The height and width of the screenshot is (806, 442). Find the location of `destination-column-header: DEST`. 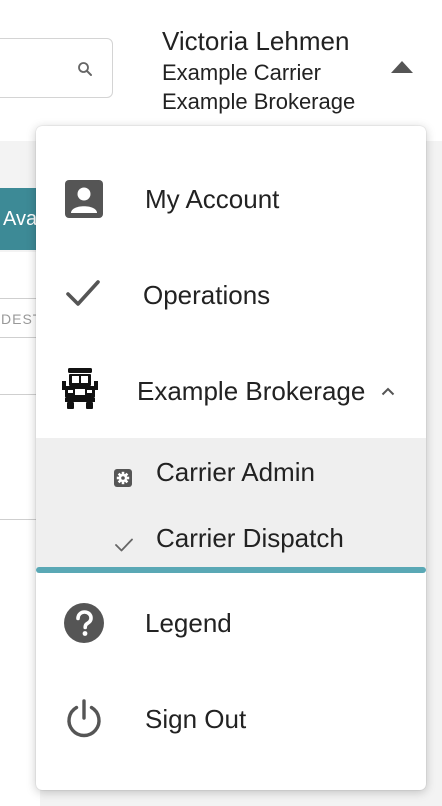

destination-column-header: DEST is located at coordinates (20, 318).